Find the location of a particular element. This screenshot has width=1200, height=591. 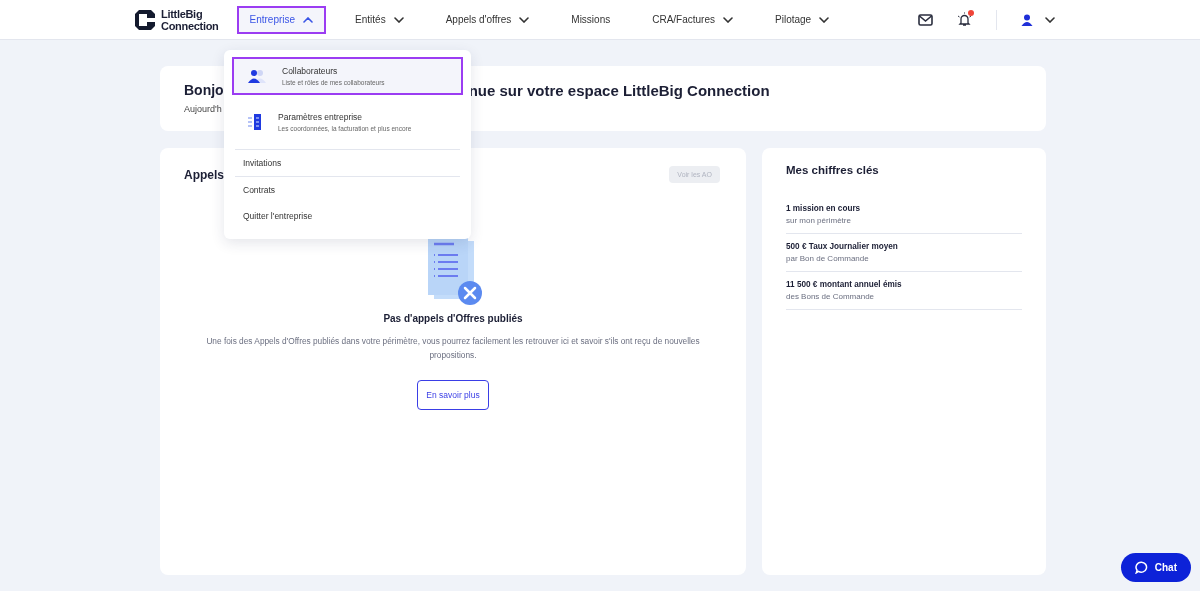

empty-title: Pas d'appels d'Offres publiés is located at coordinates (453, 318).